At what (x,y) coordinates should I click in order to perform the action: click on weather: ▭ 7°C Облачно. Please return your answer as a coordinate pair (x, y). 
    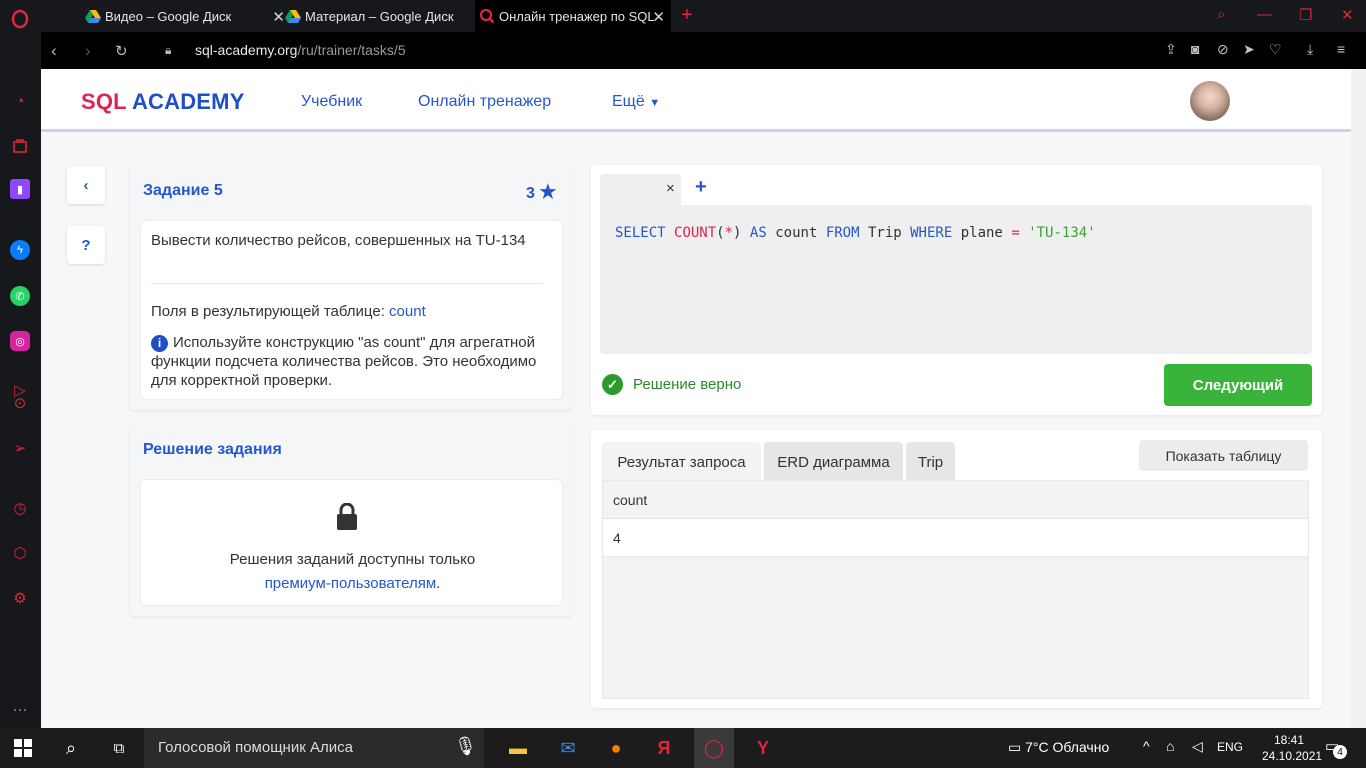
    Looking at the image, I should click on (1058, 747).